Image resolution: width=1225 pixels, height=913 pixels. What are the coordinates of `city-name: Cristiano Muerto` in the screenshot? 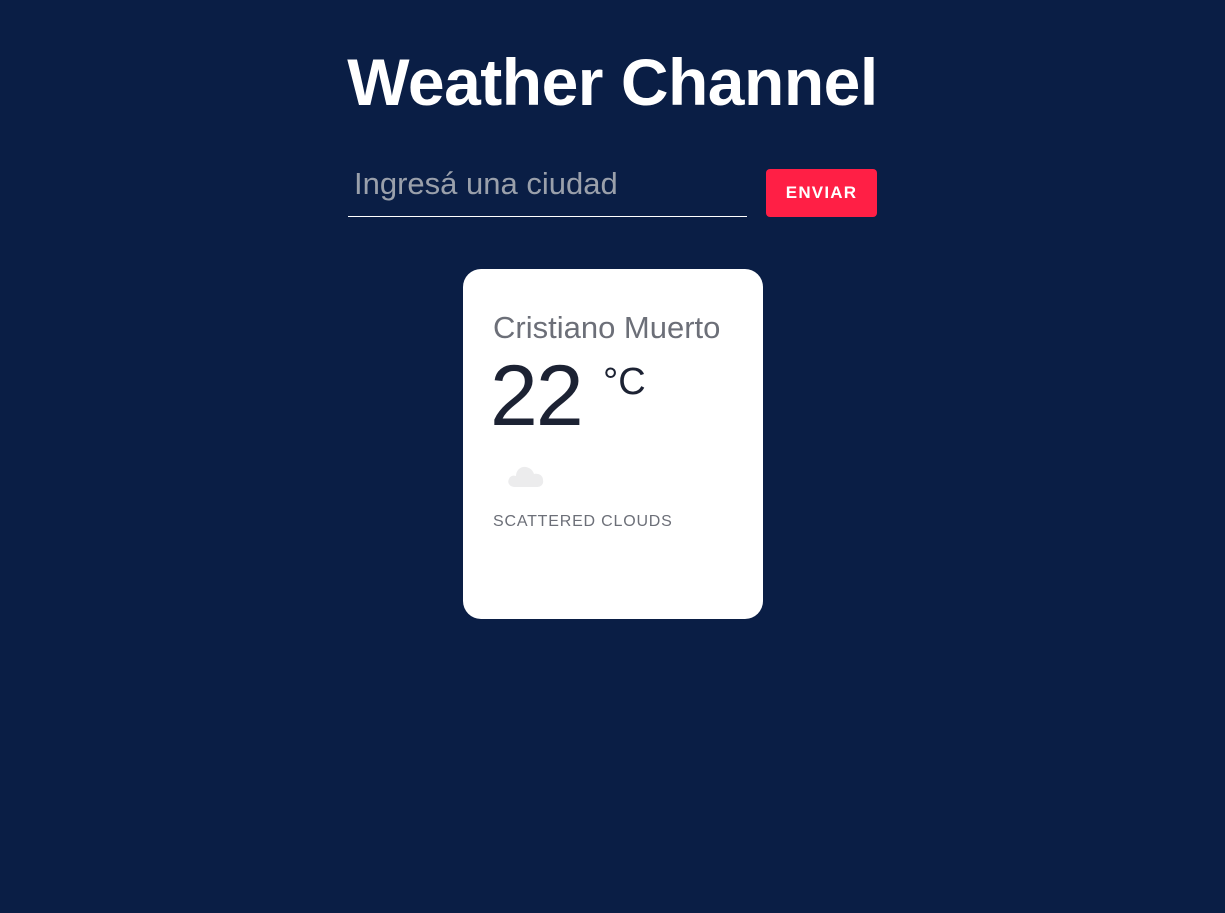 It's located at (607, 327).